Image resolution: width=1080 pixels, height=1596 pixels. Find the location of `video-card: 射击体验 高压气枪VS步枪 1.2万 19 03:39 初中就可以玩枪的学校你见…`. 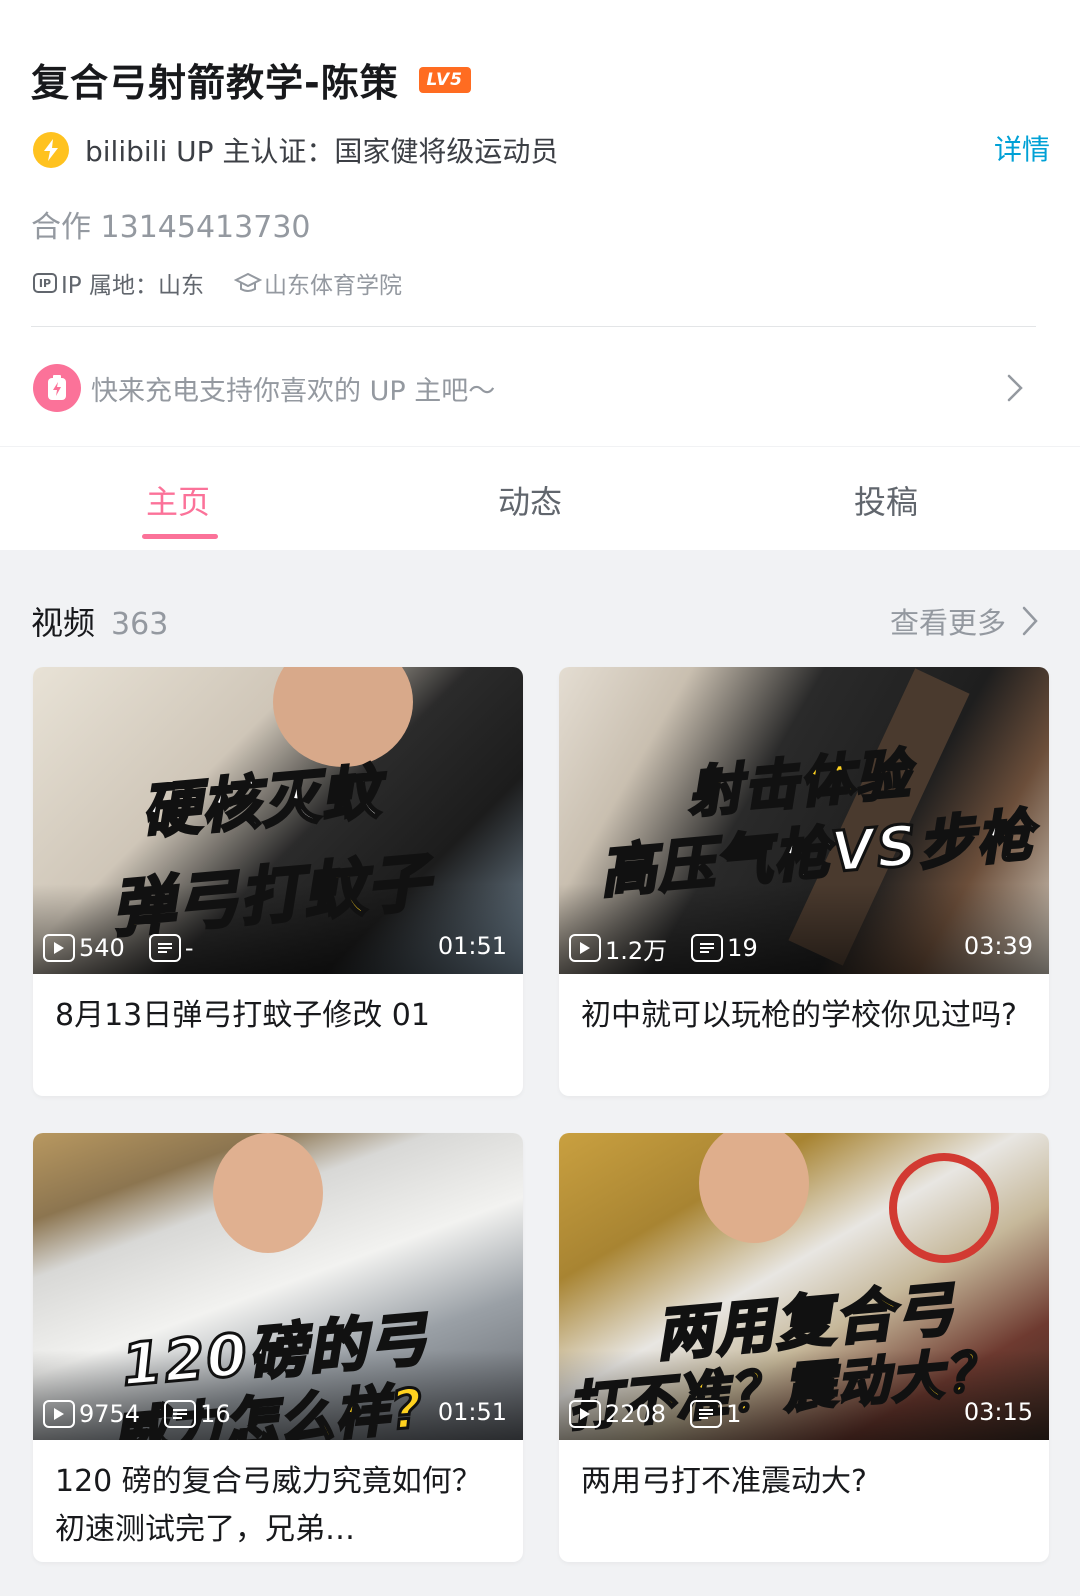

video-card: 射击体验 高压气枪VS步枪 1.2万 19 03:39 初中就可以玩枪的学校你见… is located at coordinates (804, 881).